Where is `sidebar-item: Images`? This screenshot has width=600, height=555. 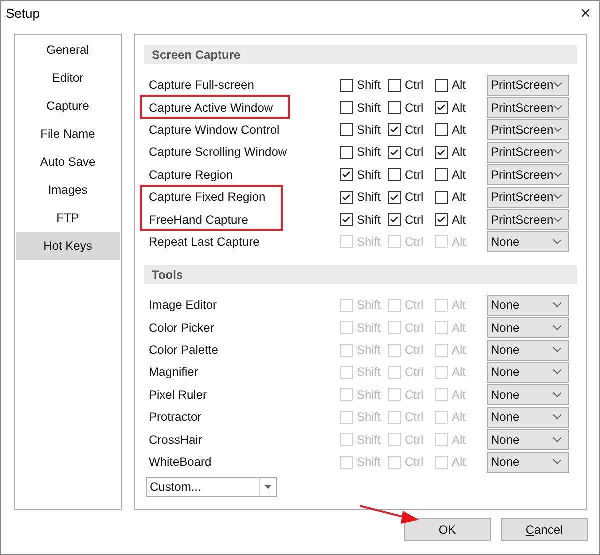
sidebar-item: Images is located at coordinates (68, 190).